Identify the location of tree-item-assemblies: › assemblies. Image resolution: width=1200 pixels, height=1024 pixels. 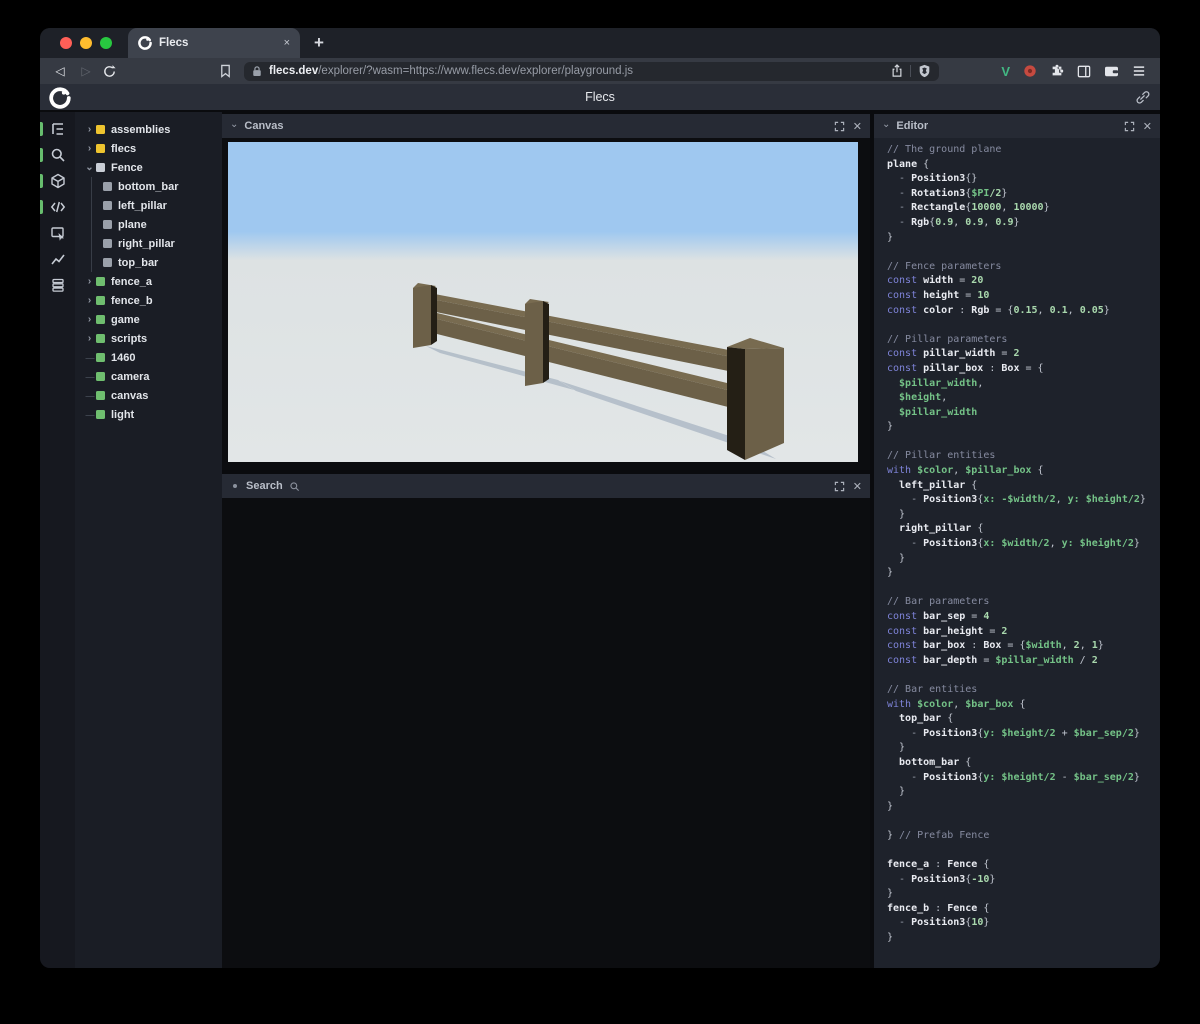
(148, 129).